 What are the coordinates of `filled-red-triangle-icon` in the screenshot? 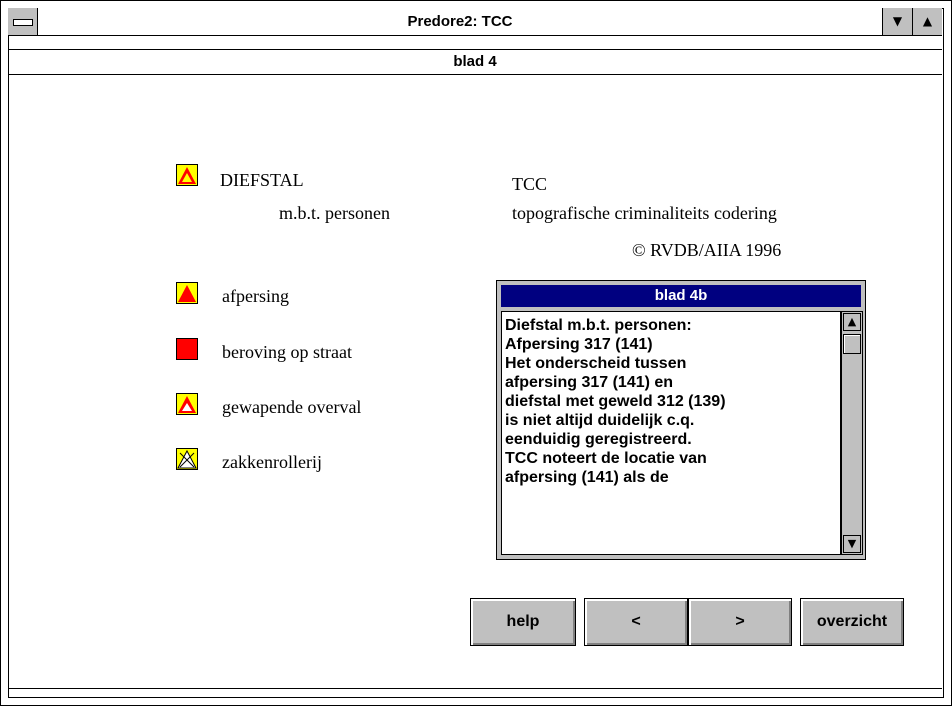 It's located at (187, 293).